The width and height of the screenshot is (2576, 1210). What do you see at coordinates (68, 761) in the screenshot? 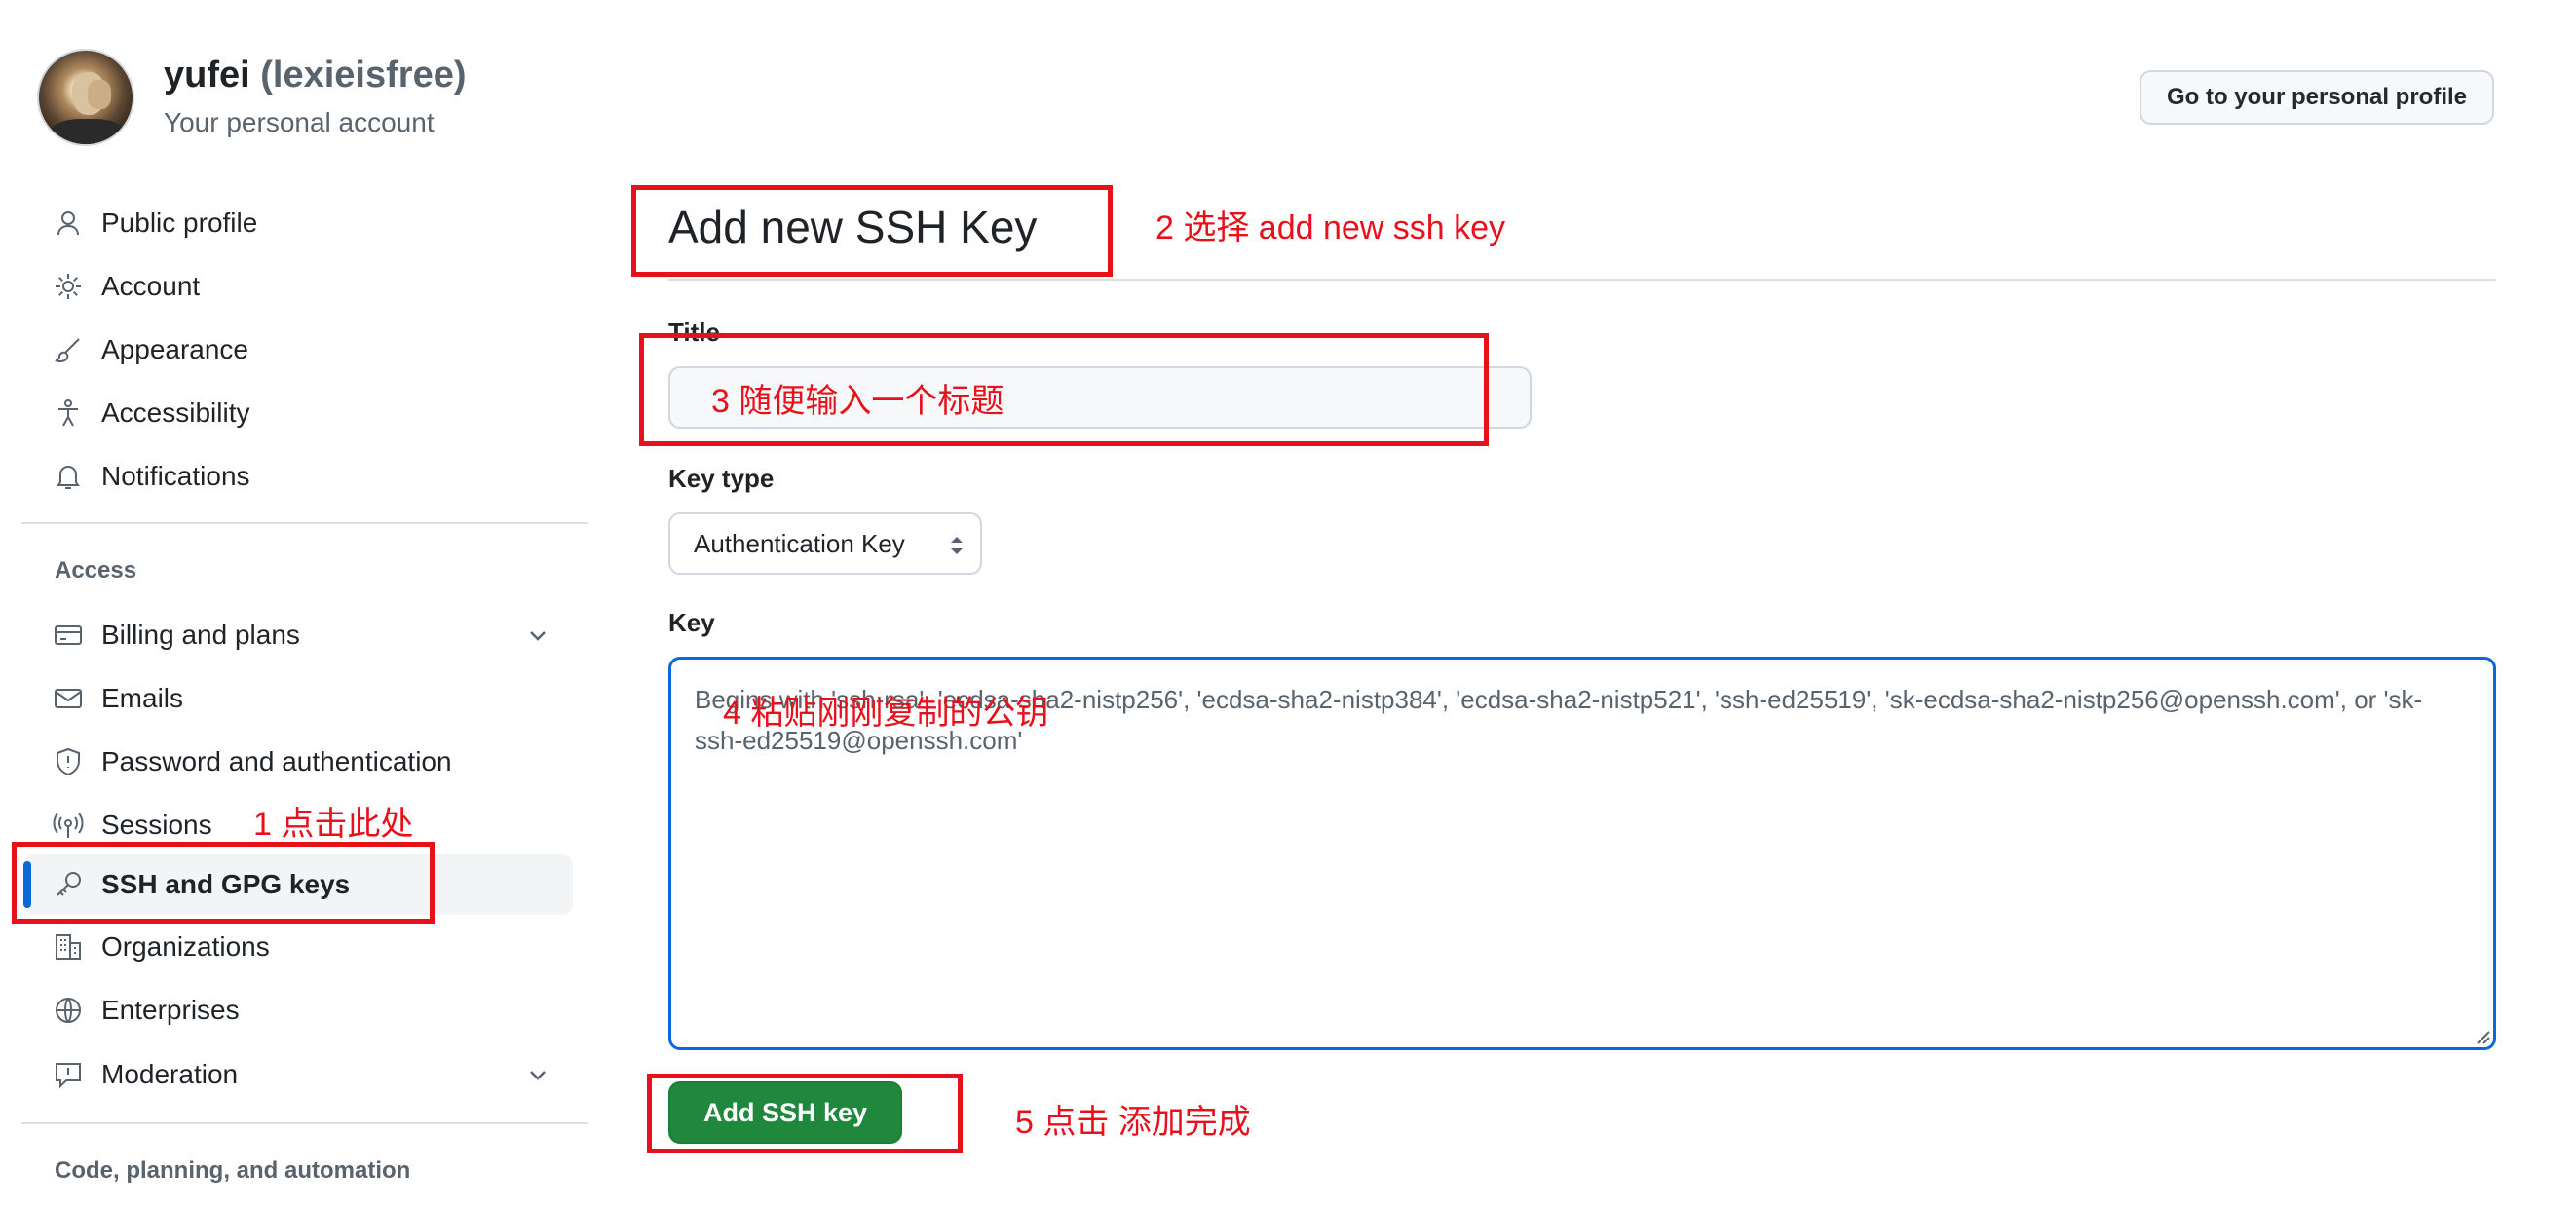
I see `shield-icon` at bounding box center [68, 761].